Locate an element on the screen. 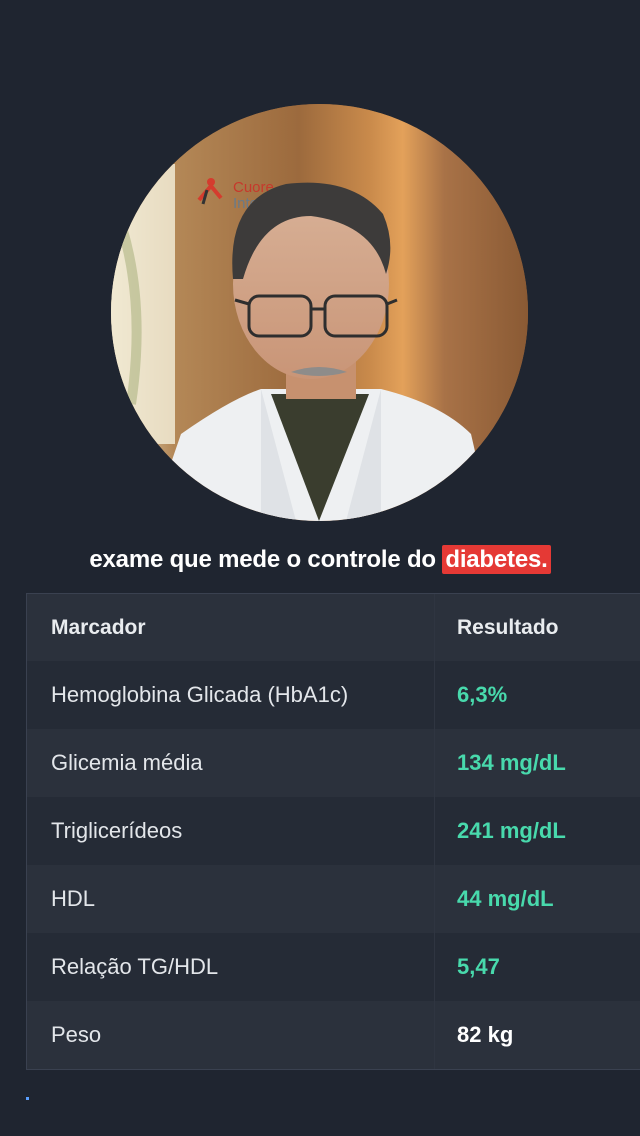 Image resolution: width=640 pixels, height=1136 pixels. table-row: Peso 82 kg is located at coordinates (333, 1035).